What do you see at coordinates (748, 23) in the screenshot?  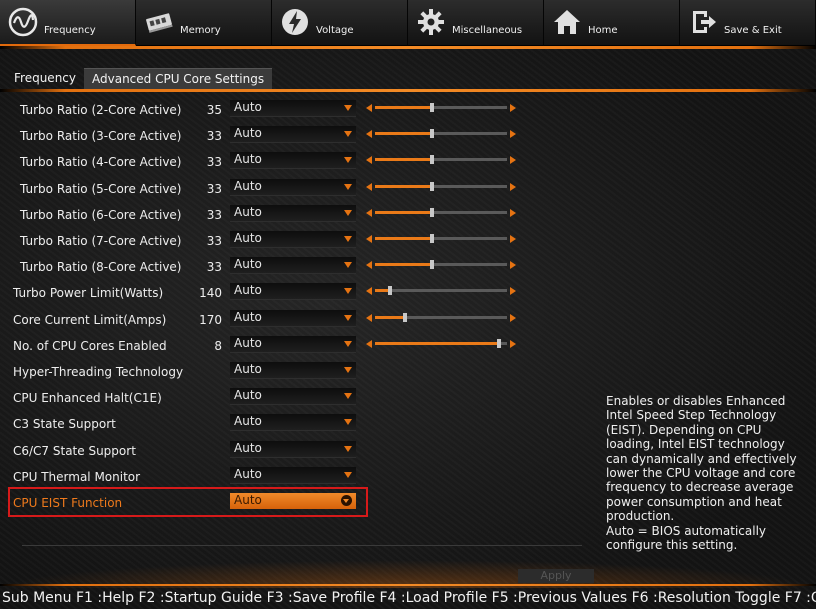 I see `tab-save-exit: Save & Exit` at bounding box center [748, 23].